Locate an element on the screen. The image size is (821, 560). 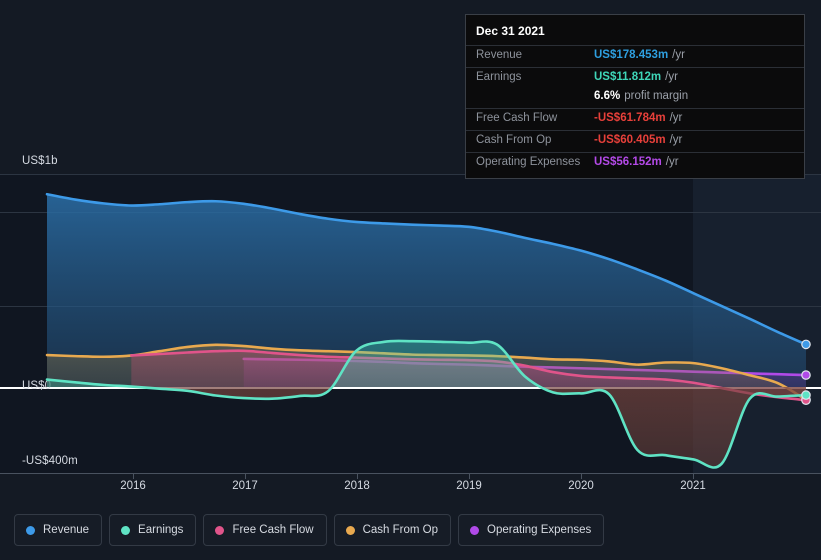
tooltip-row: Cash From Op -US$60.405m/yr is located at coordinates (635, 141).